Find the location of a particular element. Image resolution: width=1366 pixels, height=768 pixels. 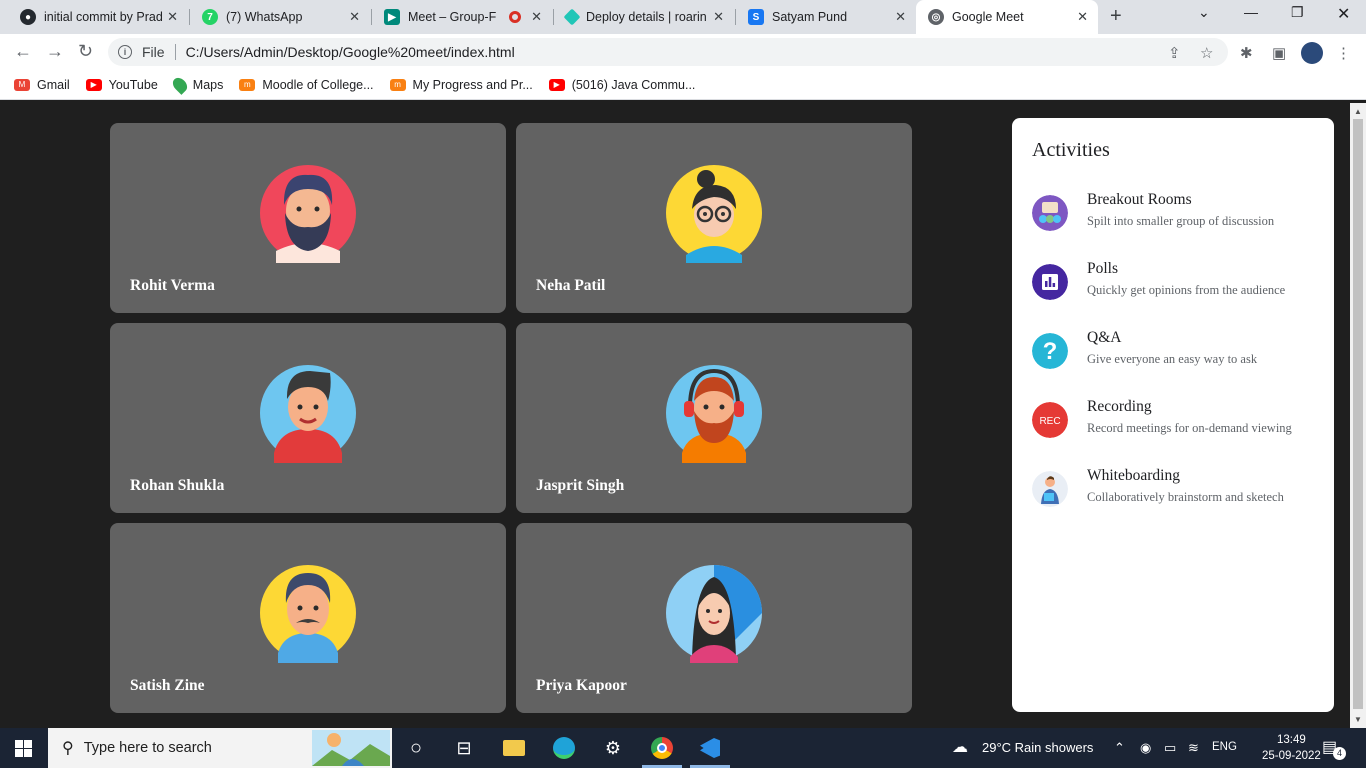

rec-icon: REC is located at coordinates (1050, 420).